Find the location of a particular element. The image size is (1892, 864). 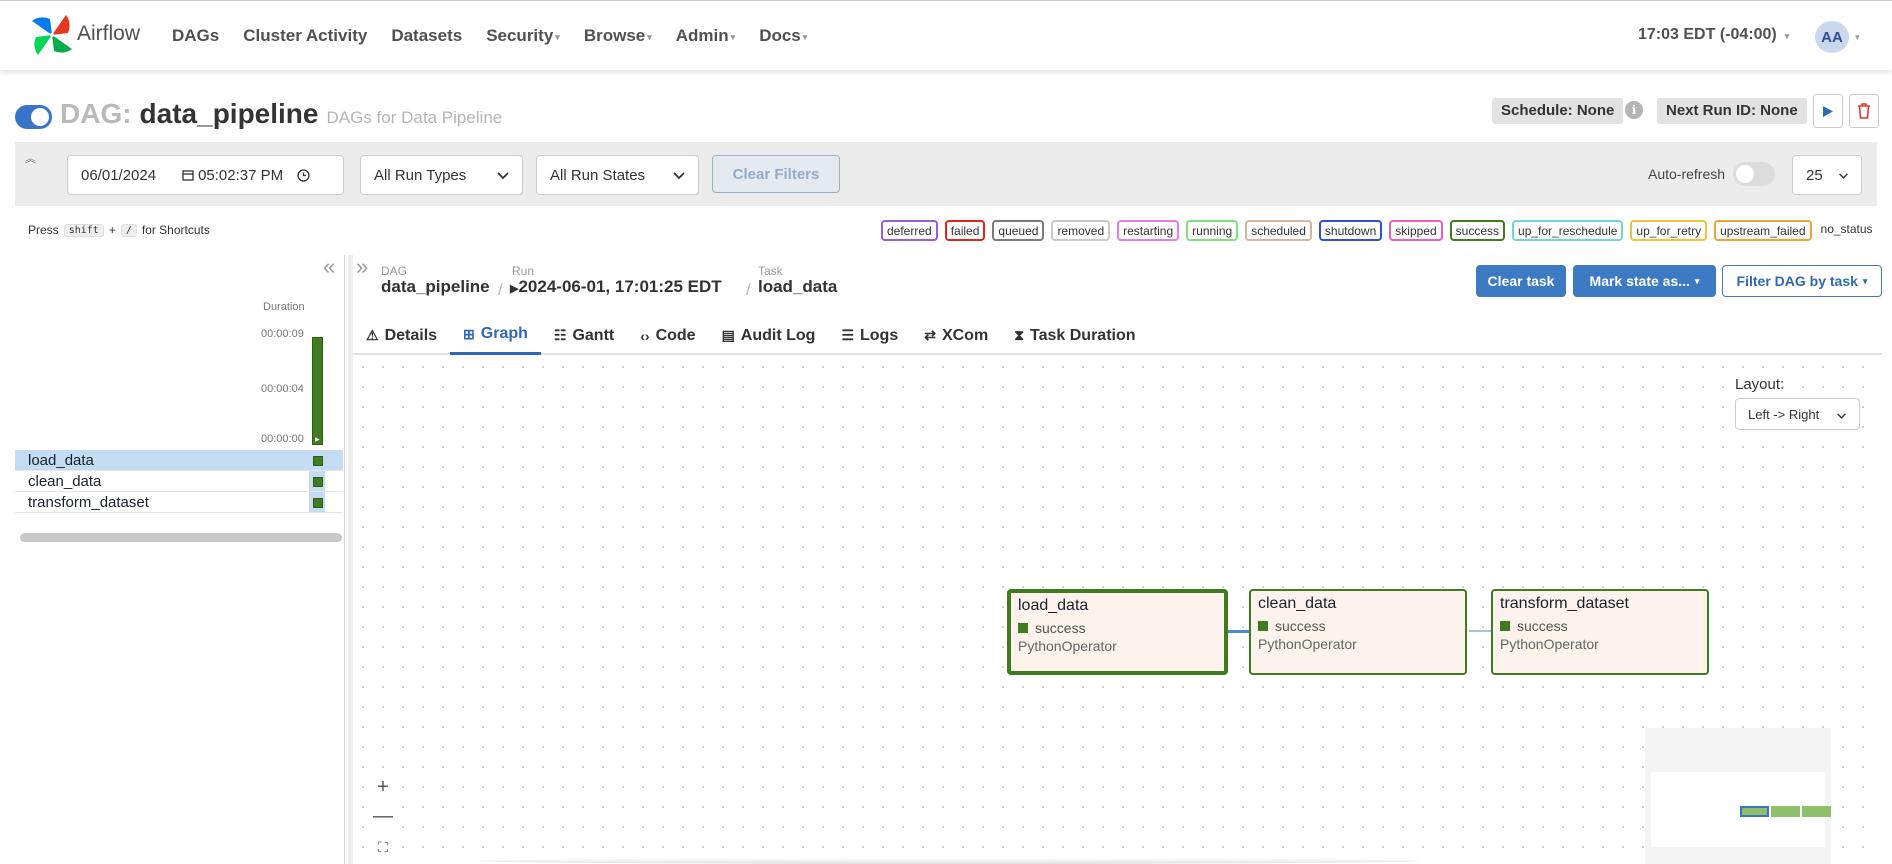

clear-filters-button: Clear Filters is located at coordinates (776, 174).